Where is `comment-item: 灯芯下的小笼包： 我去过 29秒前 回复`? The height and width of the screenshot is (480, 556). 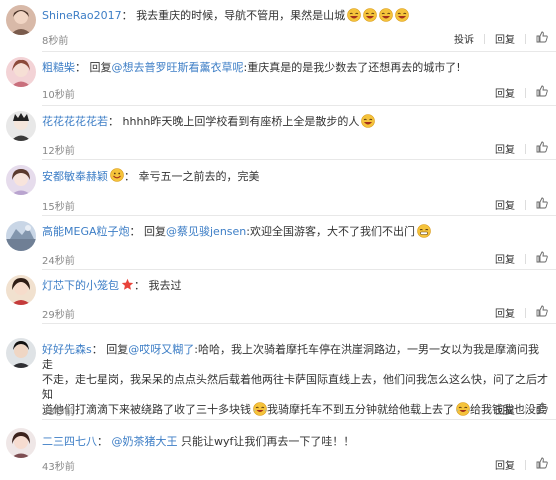 comment-item: 灯芯下的小笼包： 我去过 29秒前 回复 is located at coordinates (278, 297).